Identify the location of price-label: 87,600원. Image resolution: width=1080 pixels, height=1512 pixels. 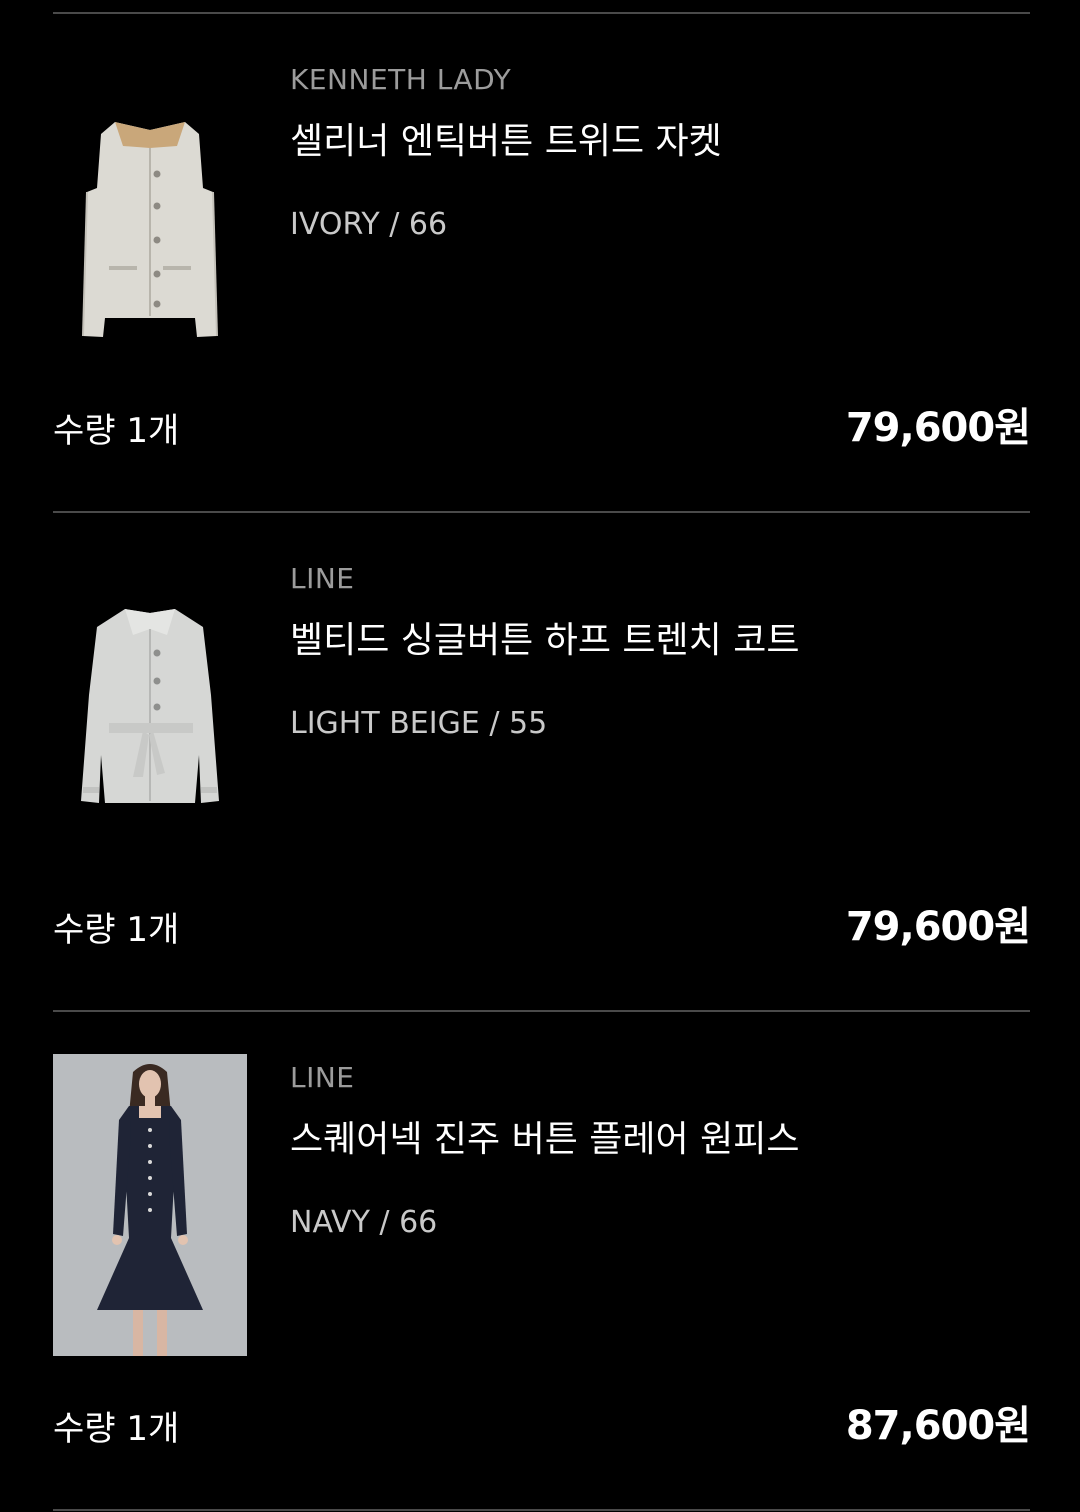
(938, 1426).